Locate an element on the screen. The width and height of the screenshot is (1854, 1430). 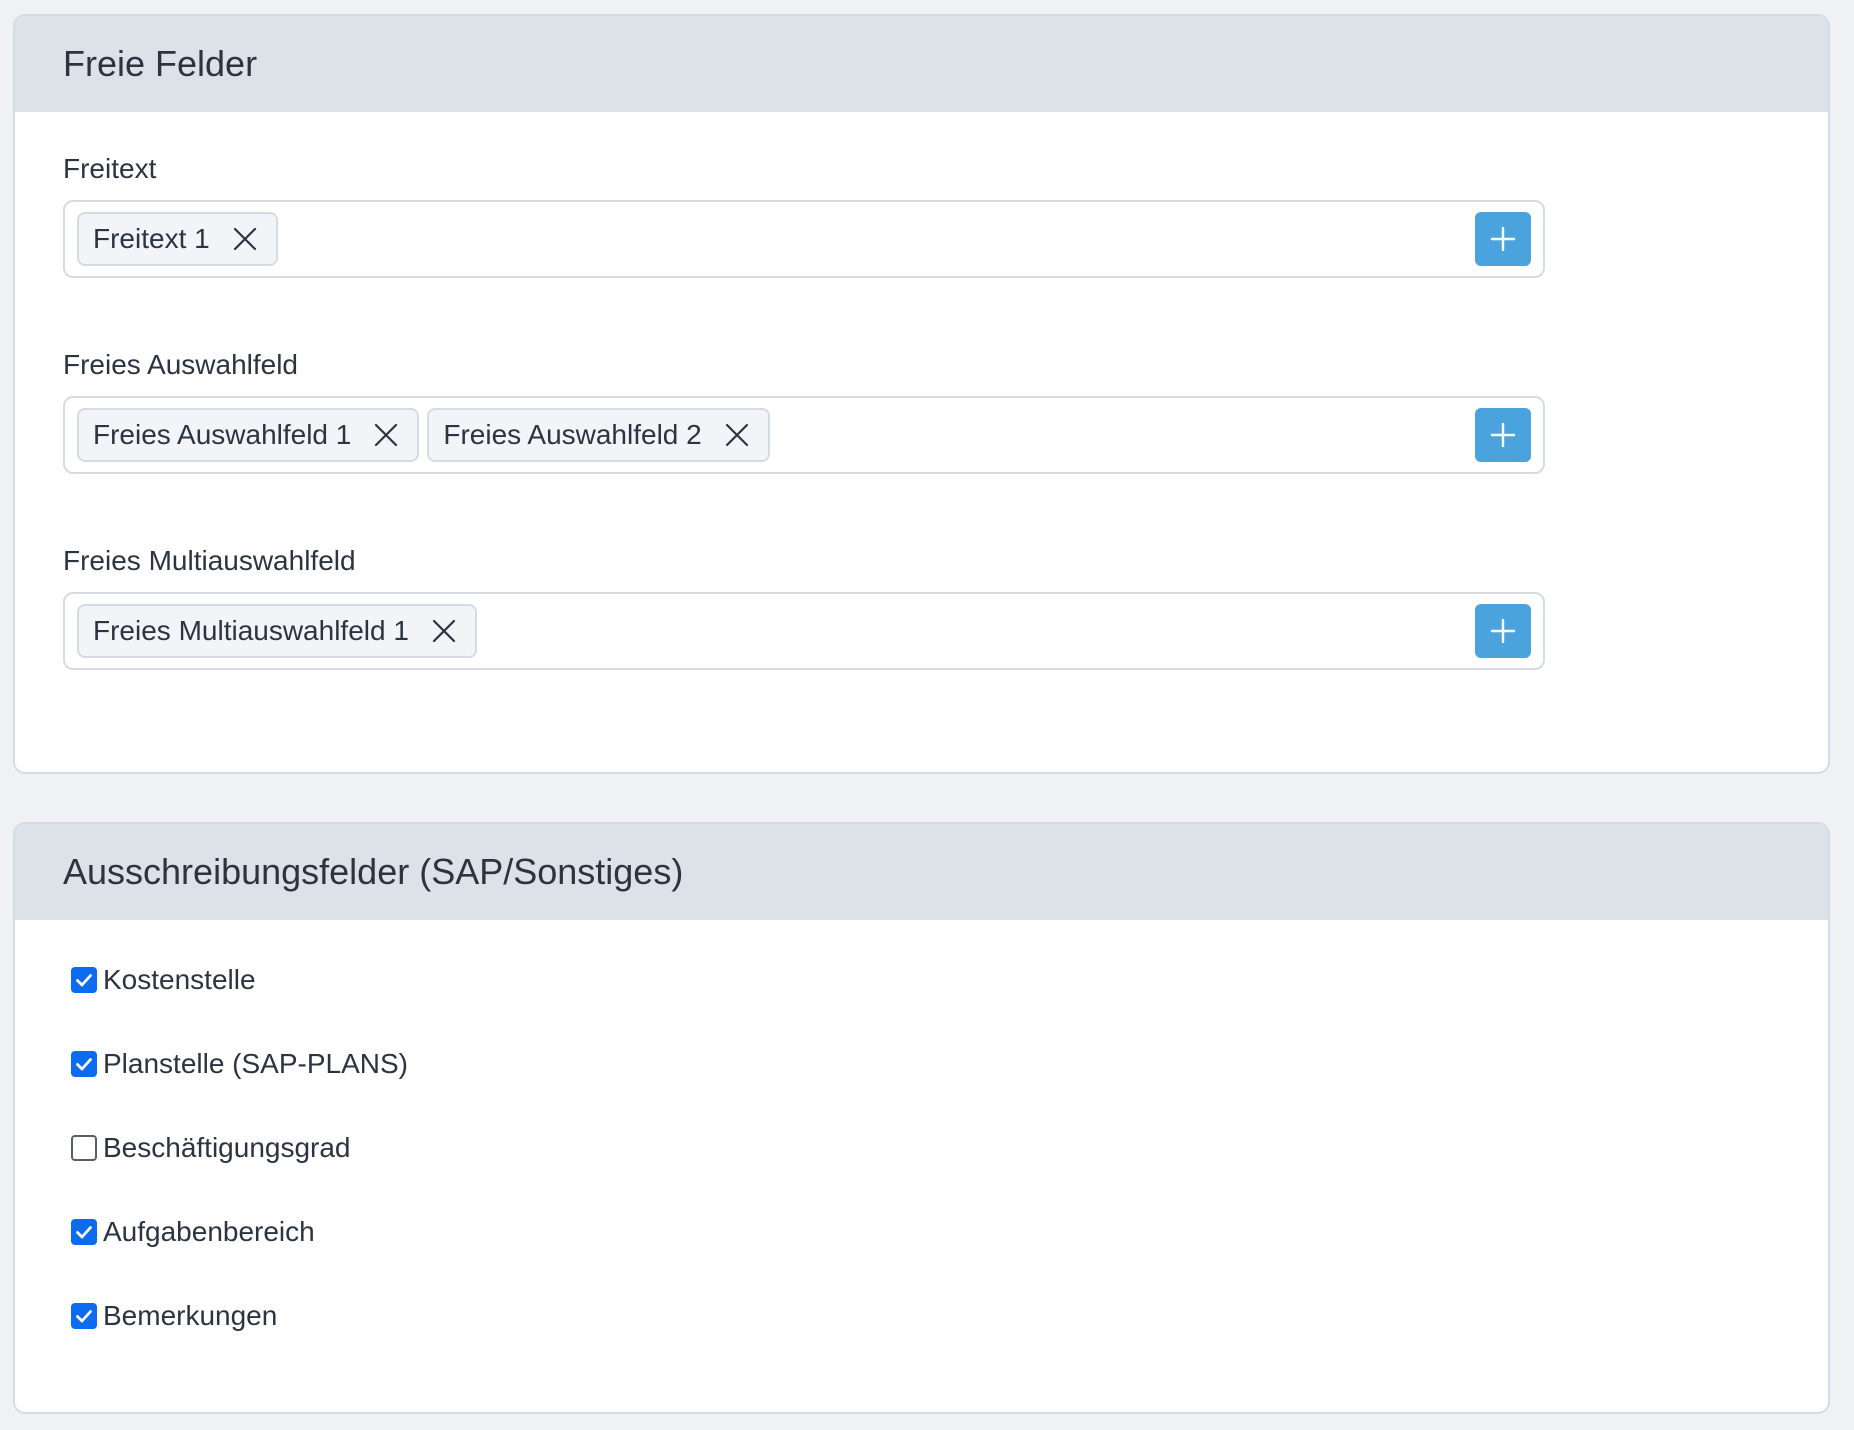
freitext-group: Freitext Freitext 1 is located at coordinates (921, 215).